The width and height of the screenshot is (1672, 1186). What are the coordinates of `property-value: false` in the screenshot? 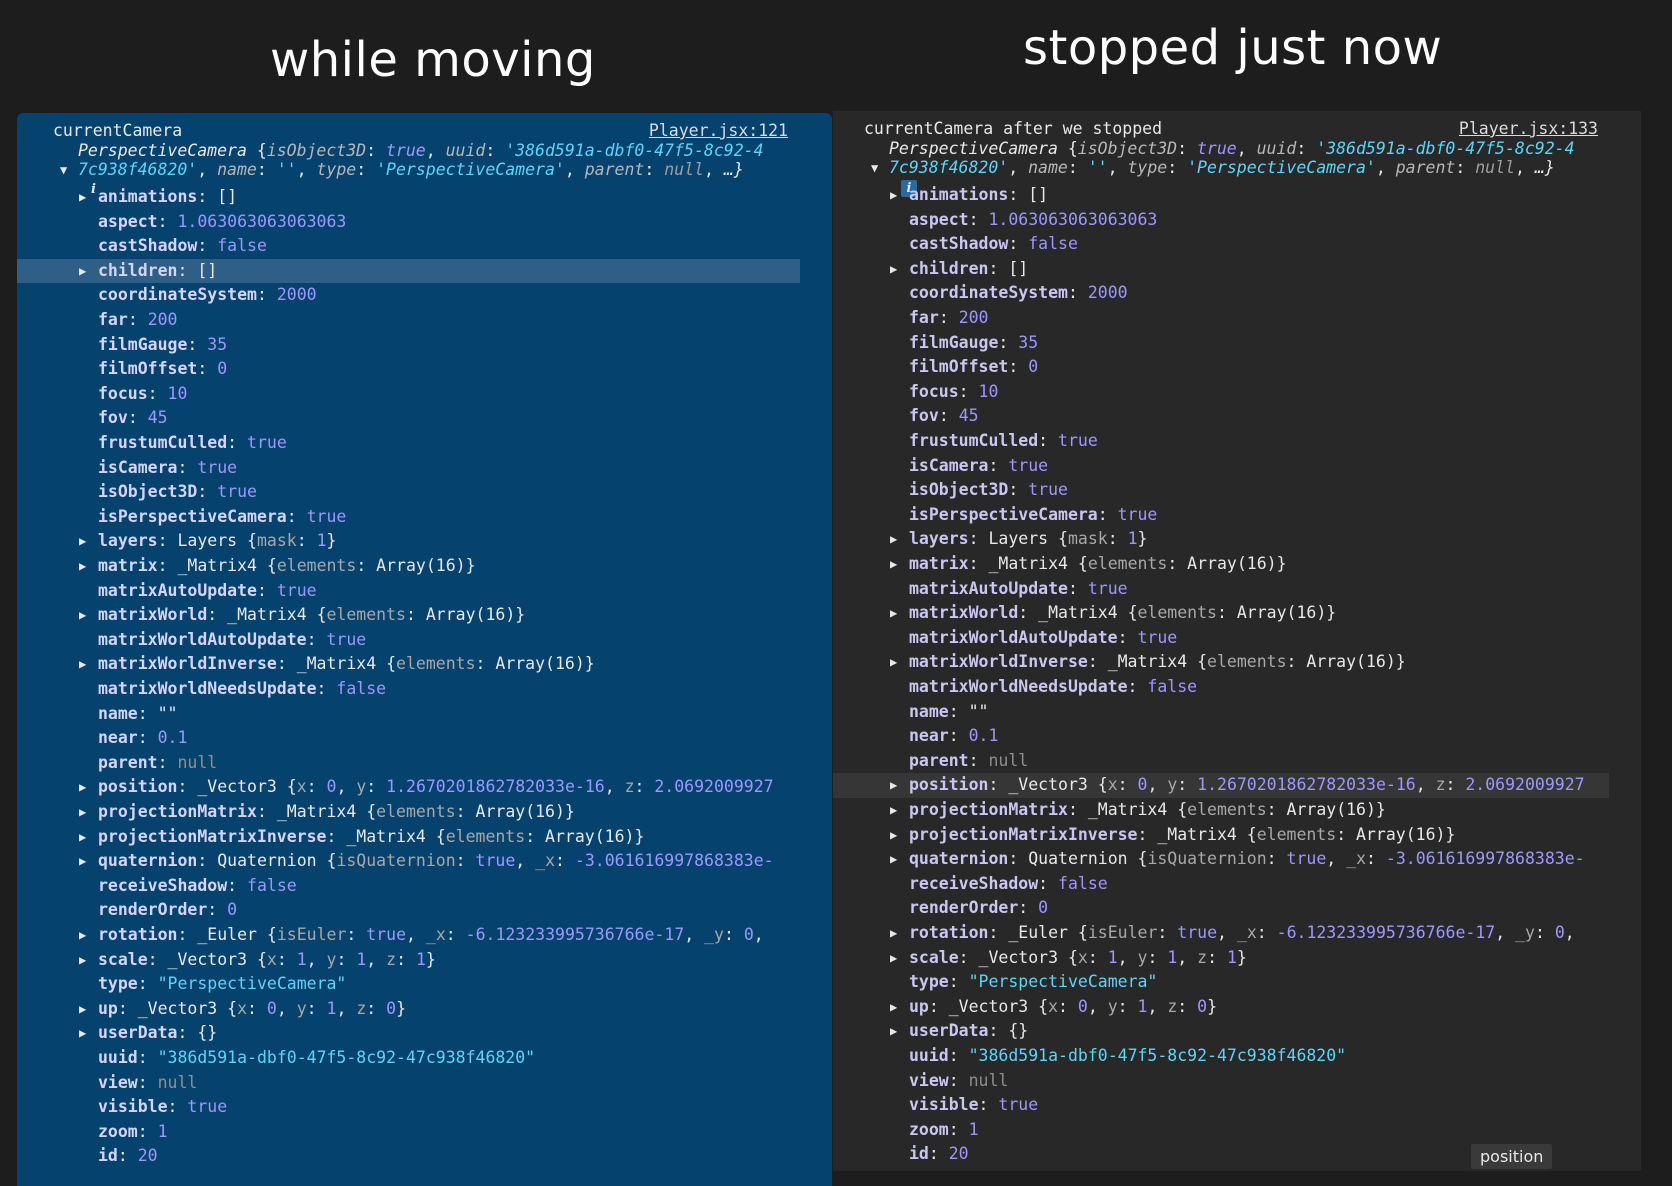 It's located at (272, 885).